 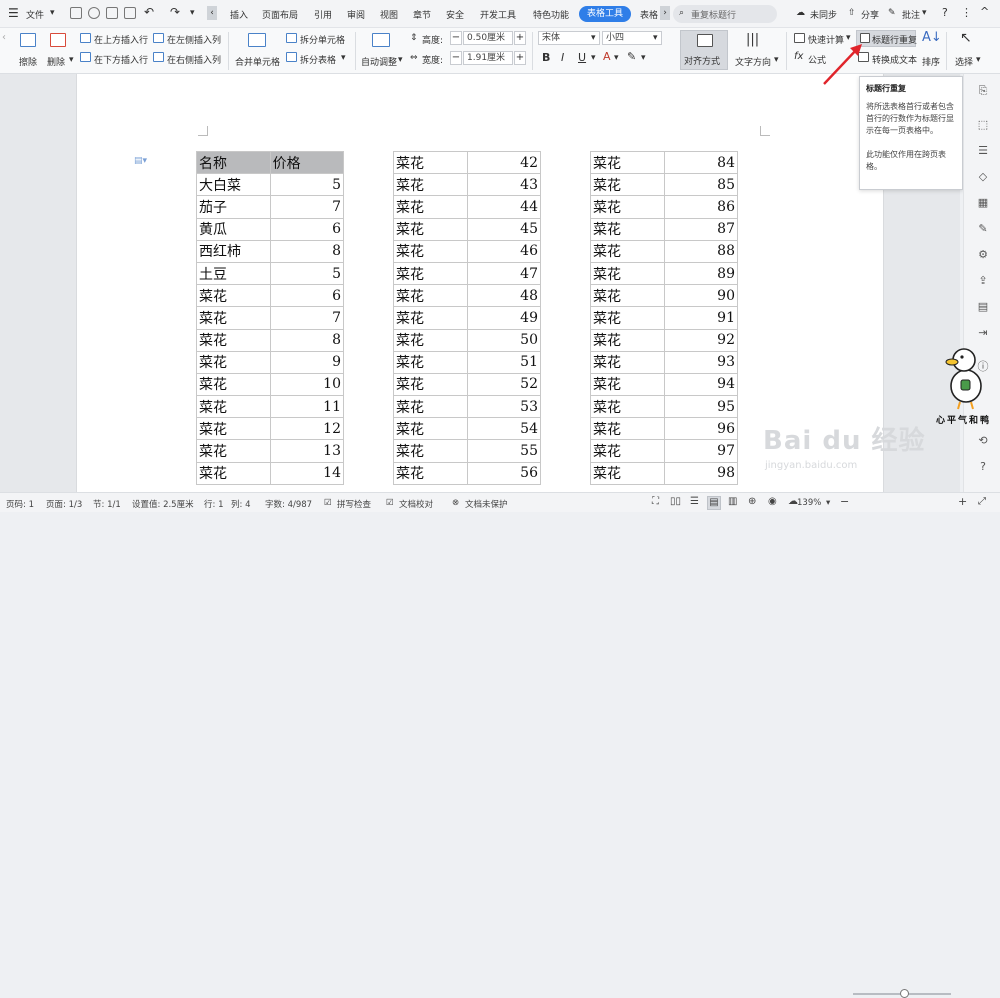 I want to click on delete-table-icon, so click(x=58, y=40).